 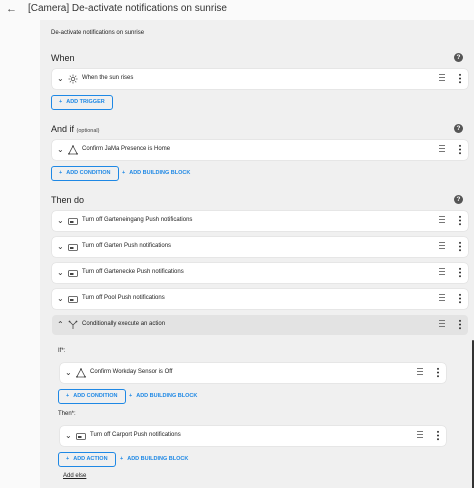 What do you see at coordinates (124, 324) in the screenshot?
I see `action-label: Conditionally execute an action` at bounding box center [124, 324].